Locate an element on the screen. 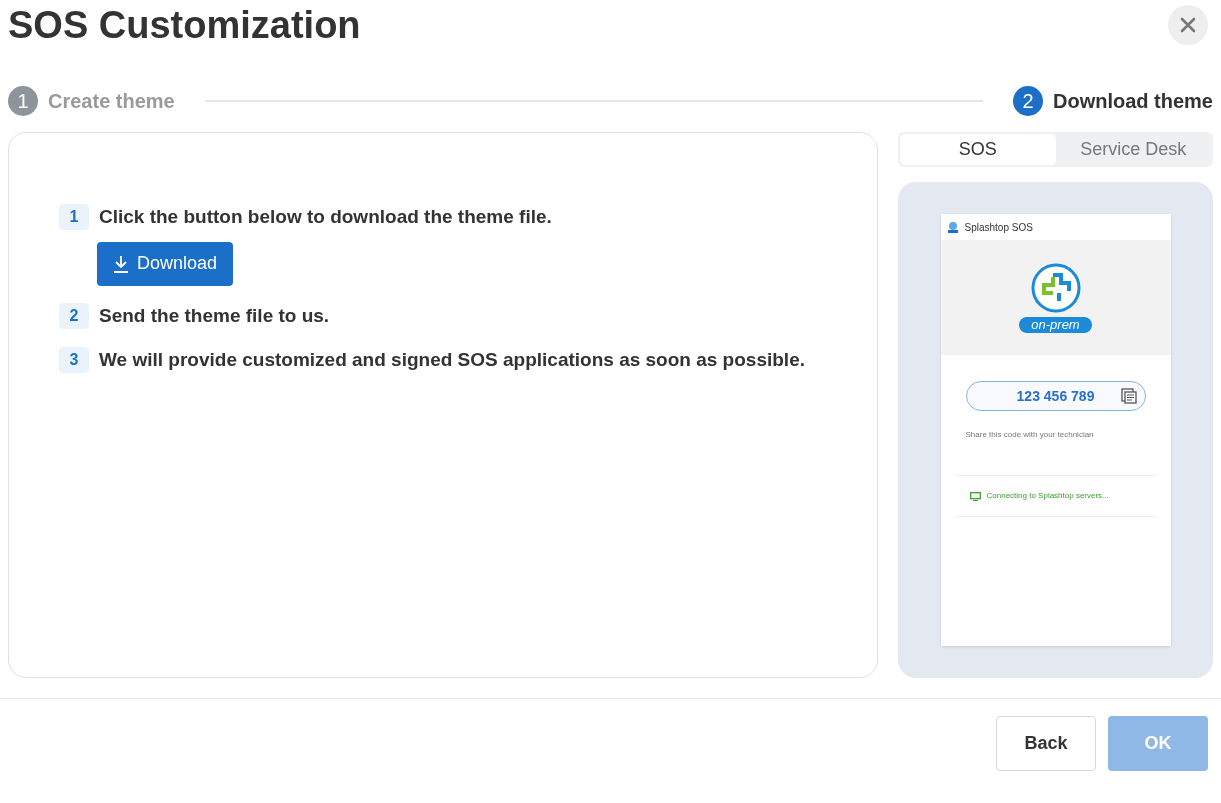  app-title: Splashtop SOS is located at coordinates (998, 227).